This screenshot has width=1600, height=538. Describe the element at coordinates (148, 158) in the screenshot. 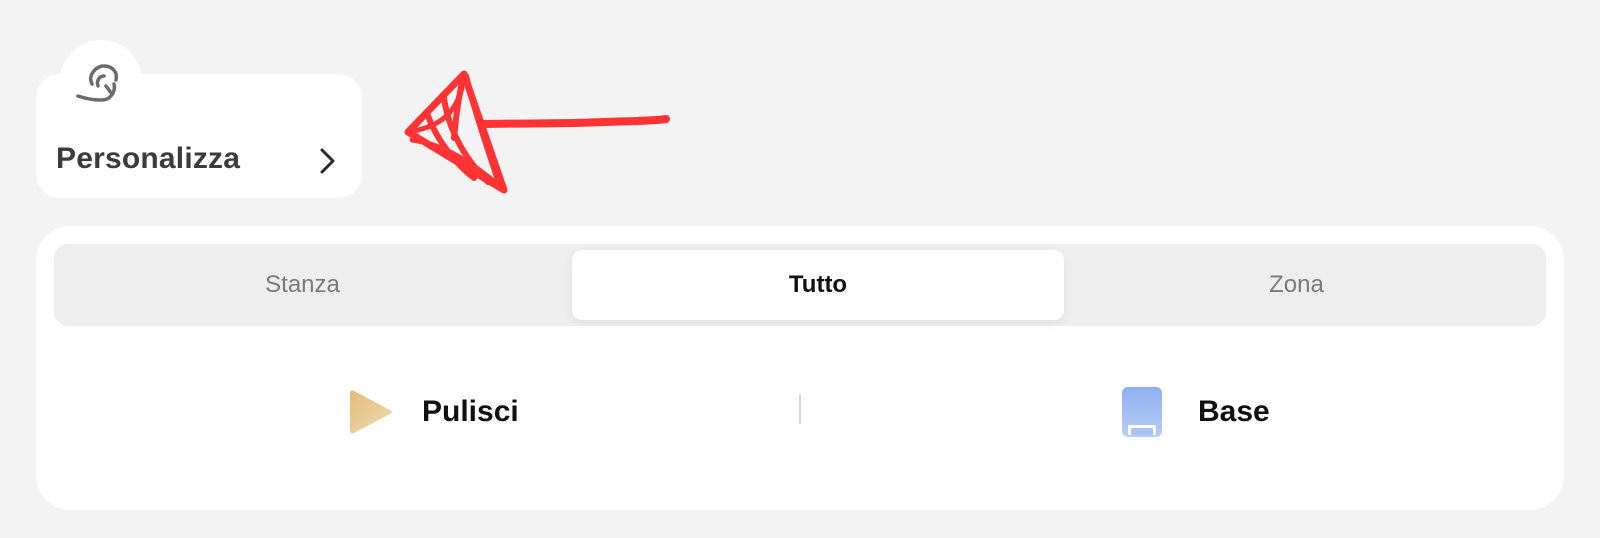

I see `personalize-label: Personalizza` at that location.